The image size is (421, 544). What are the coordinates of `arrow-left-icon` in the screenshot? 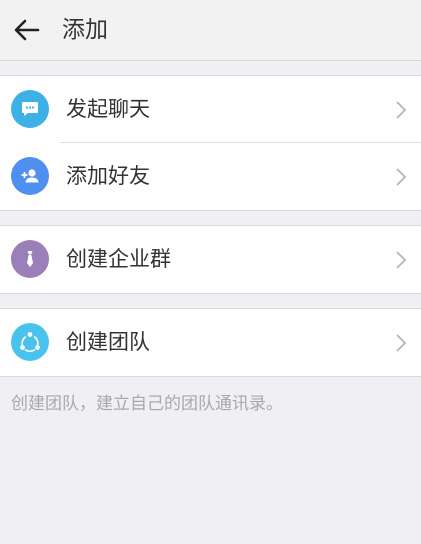 It's located at (27, 30).